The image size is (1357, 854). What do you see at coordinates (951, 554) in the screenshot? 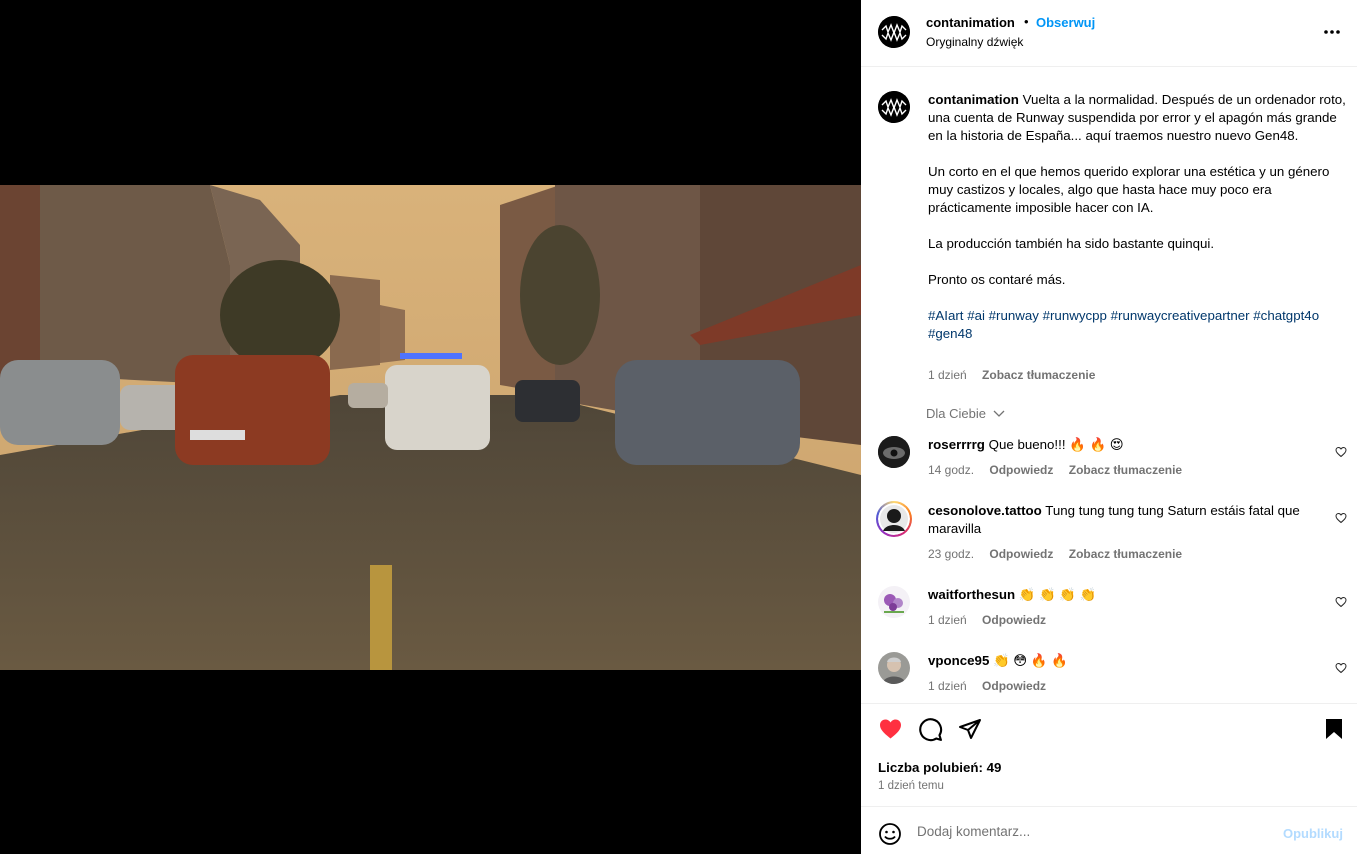
I see `comment-time: 23 godz.` at bounding box center [951, 554].